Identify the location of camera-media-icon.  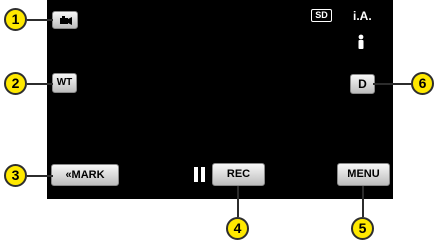
(66, 20).